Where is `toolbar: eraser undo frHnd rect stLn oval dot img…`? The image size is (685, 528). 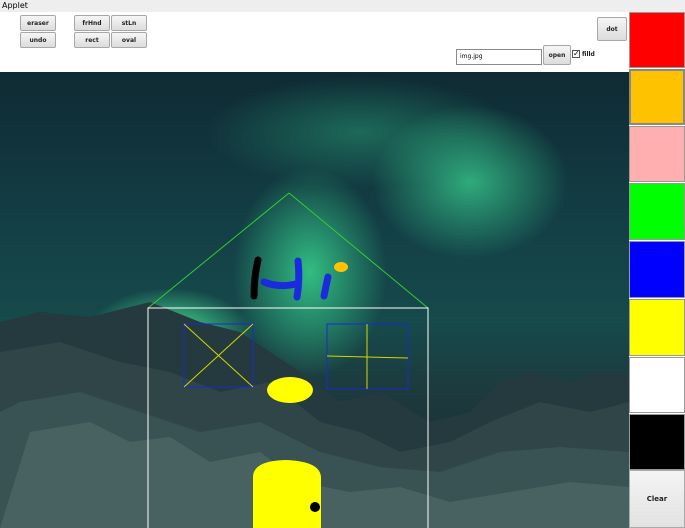
toolbar: eraser undo frHnd rect stLn oval dot img… is located at coordinates (314, 42).